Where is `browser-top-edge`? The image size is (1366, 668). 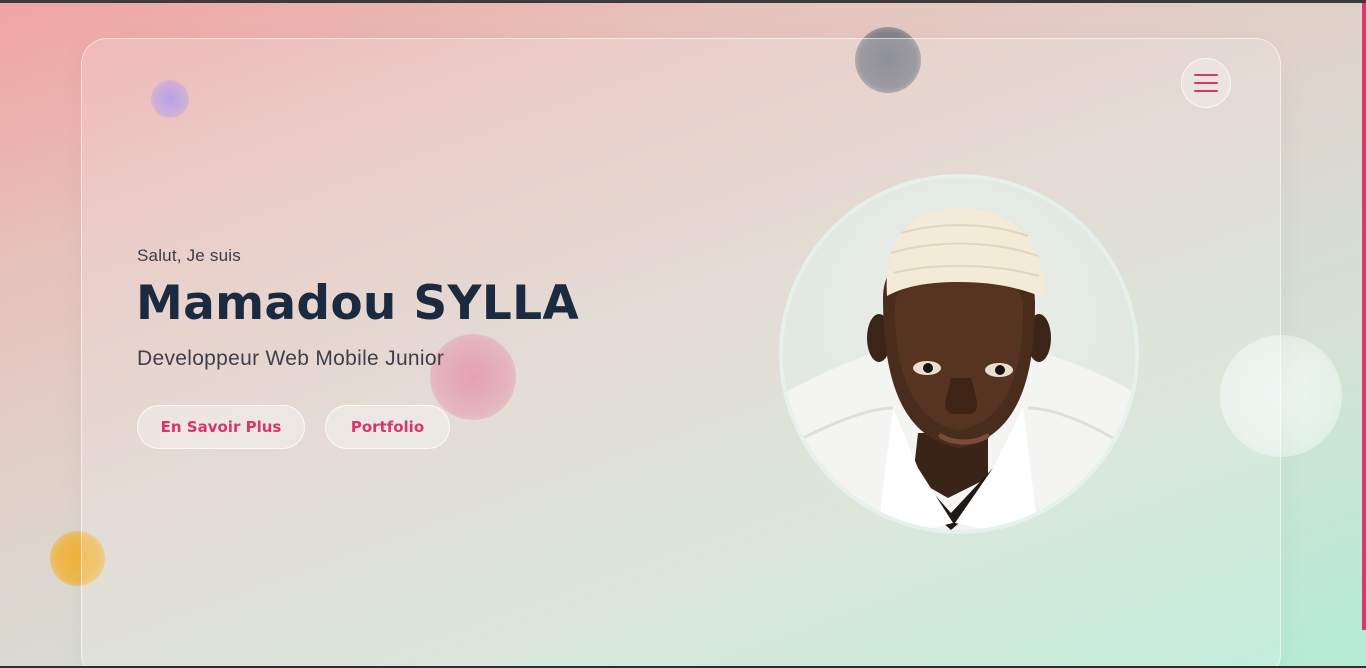 browser-top-edge is located at coordinates (683, 1).